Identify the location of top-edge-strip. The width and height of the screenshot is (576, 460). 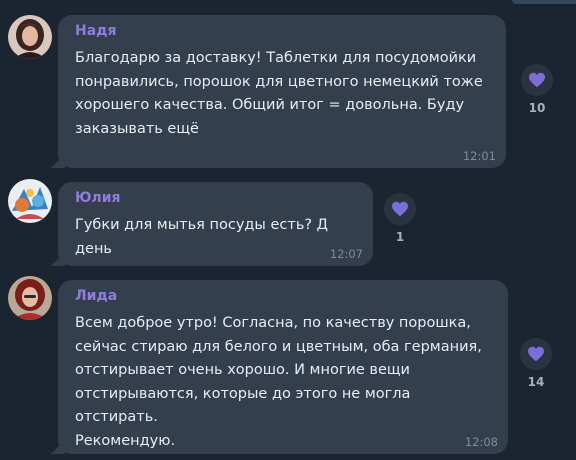
(544, 2).